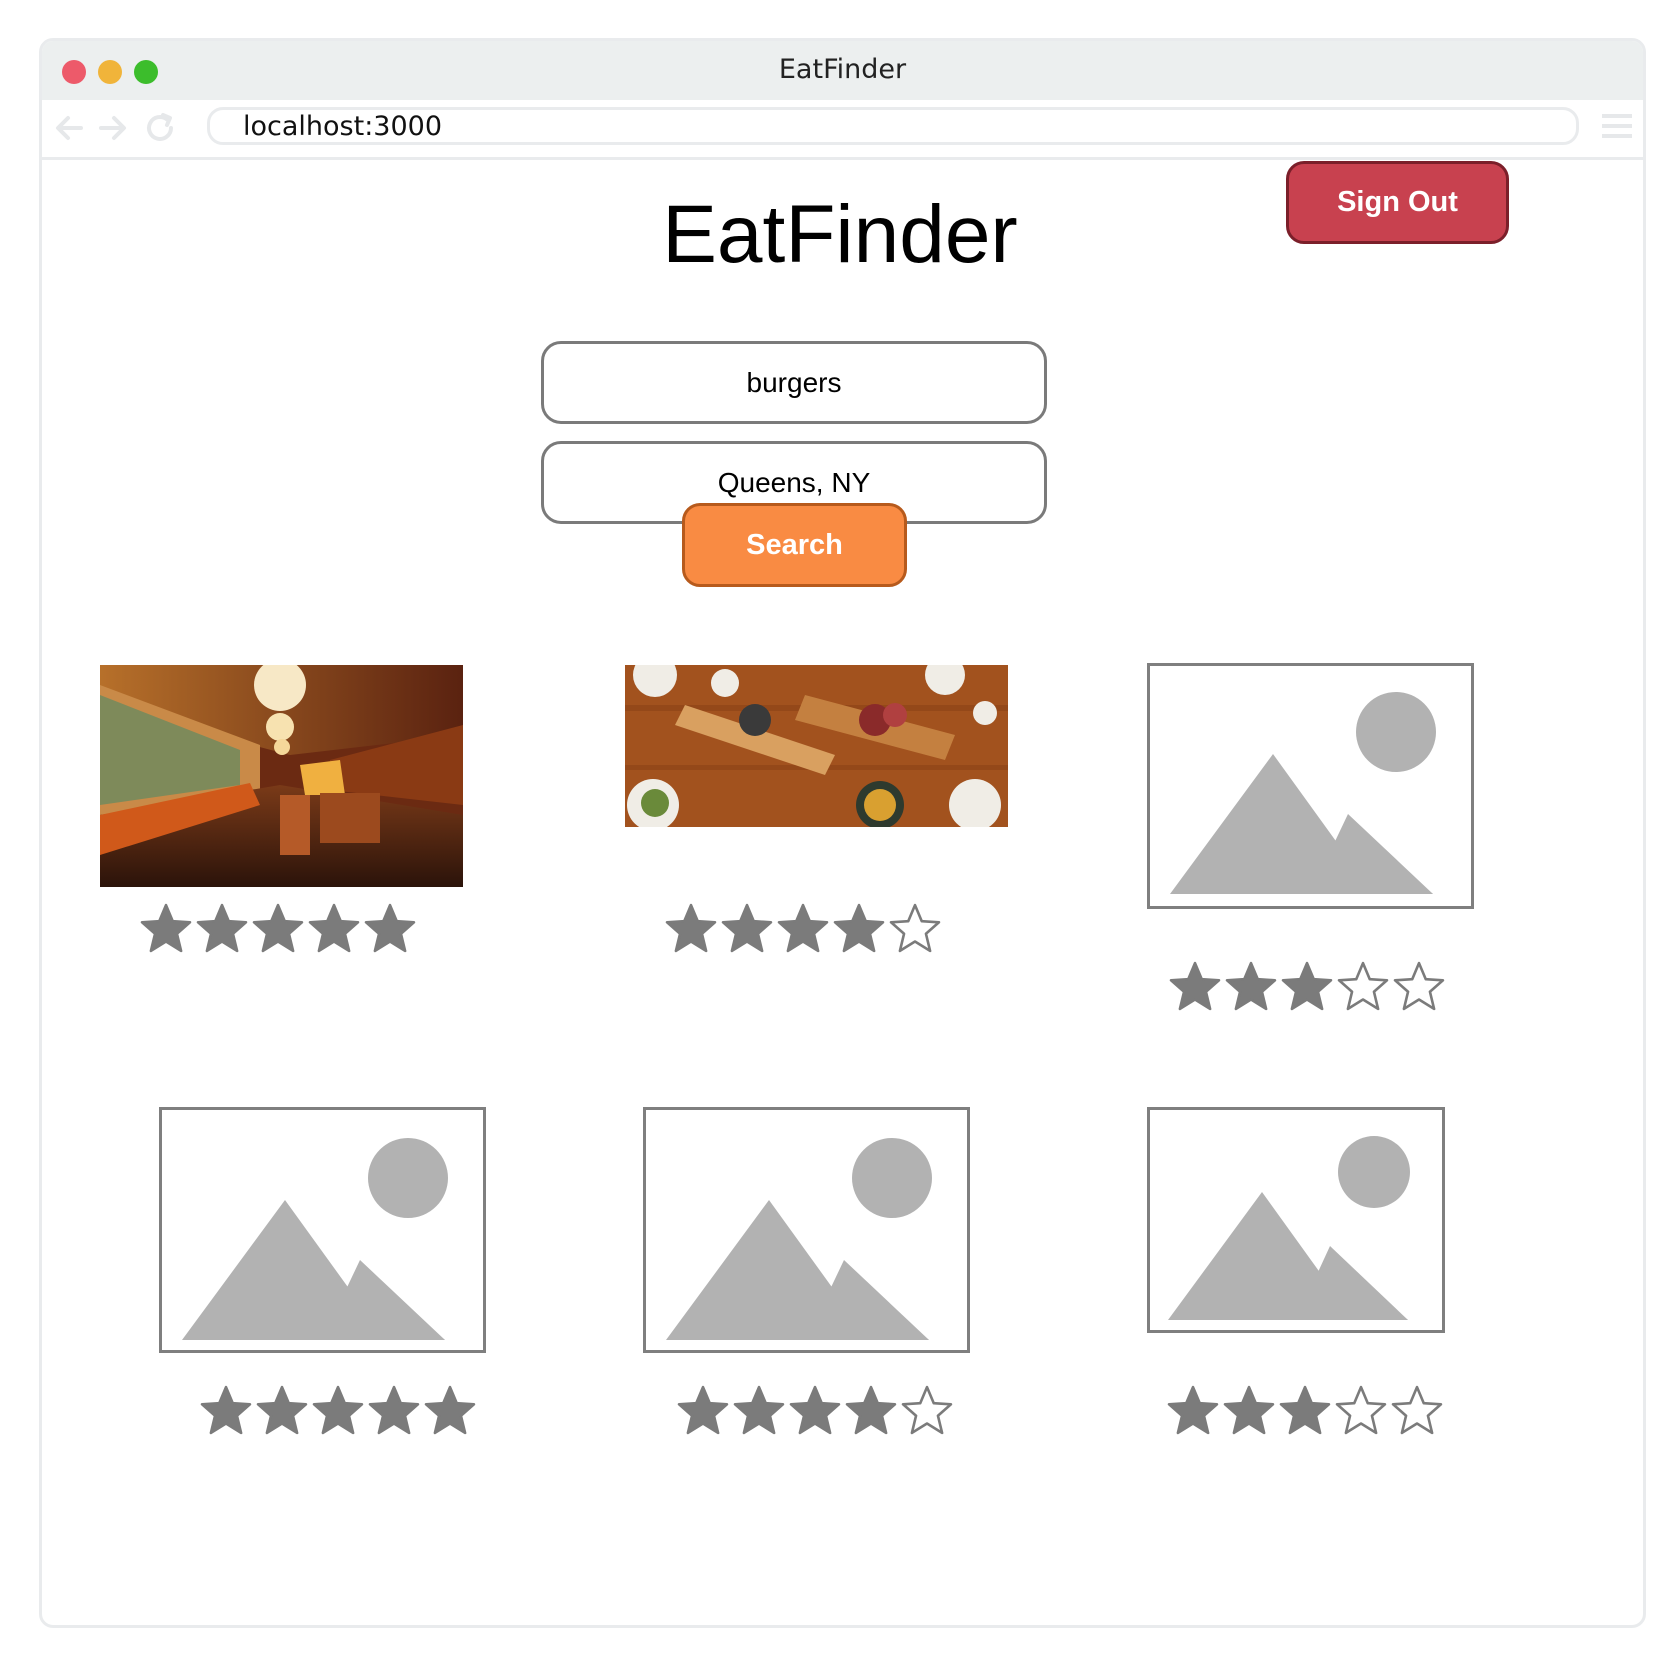  Describe the element at coordinates (840, 234) in the screenshot. I see `page-title: EatFinder` at that location.